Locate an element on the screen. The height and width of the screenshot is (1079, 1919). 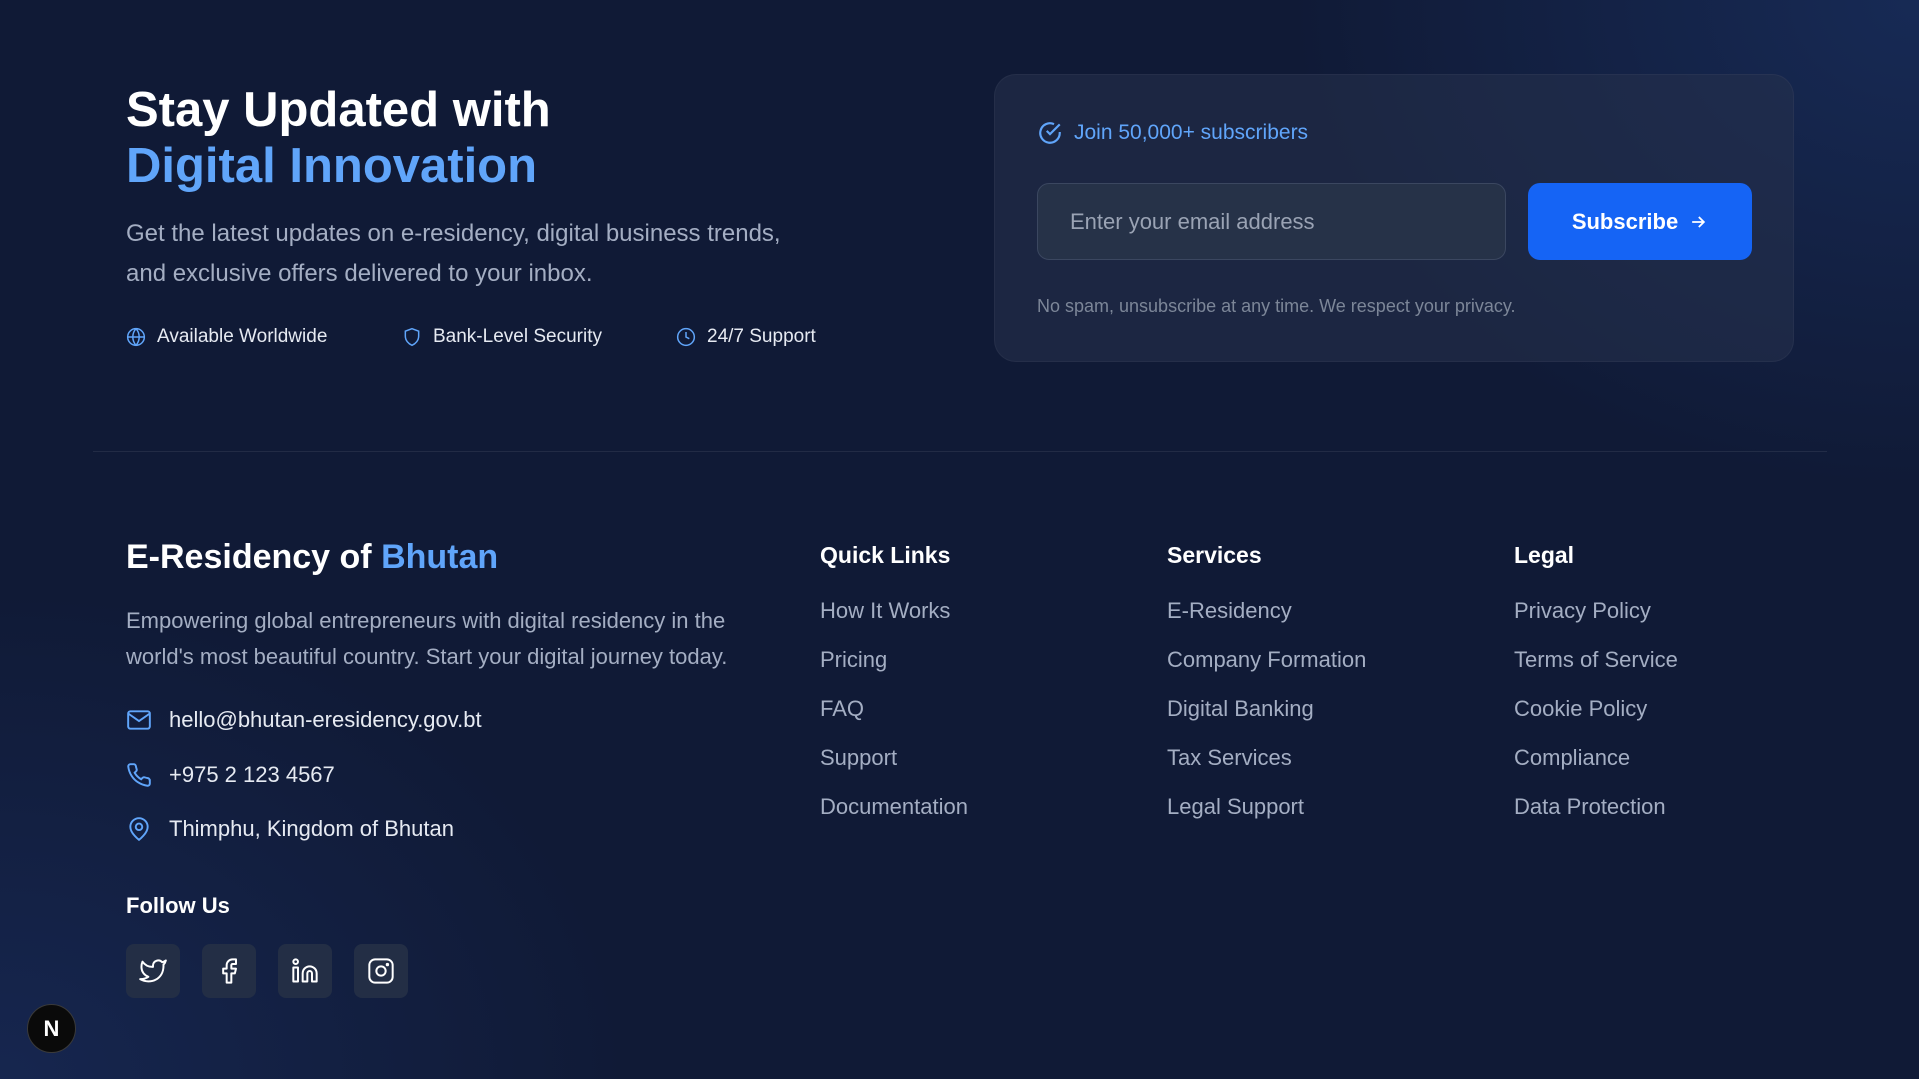
map-pin-icon is located at coordinates (139, 829).